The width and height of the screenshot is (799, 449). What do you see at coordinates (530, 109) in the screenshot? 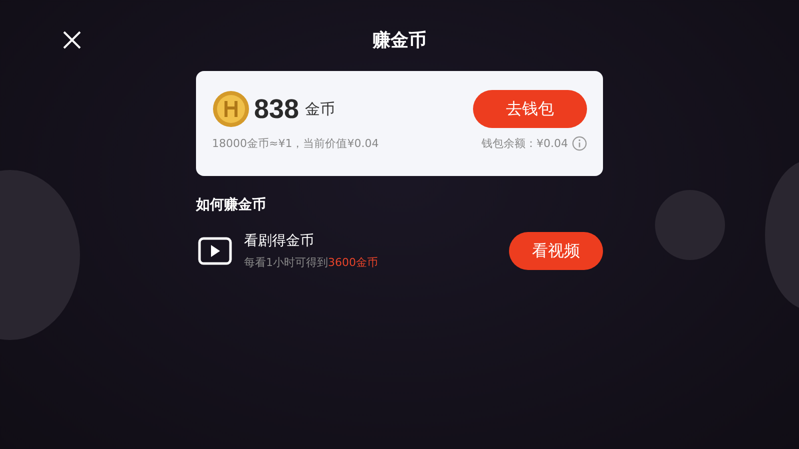
I see `wallet-button: 去钱包` at bounding box center [530, 109].